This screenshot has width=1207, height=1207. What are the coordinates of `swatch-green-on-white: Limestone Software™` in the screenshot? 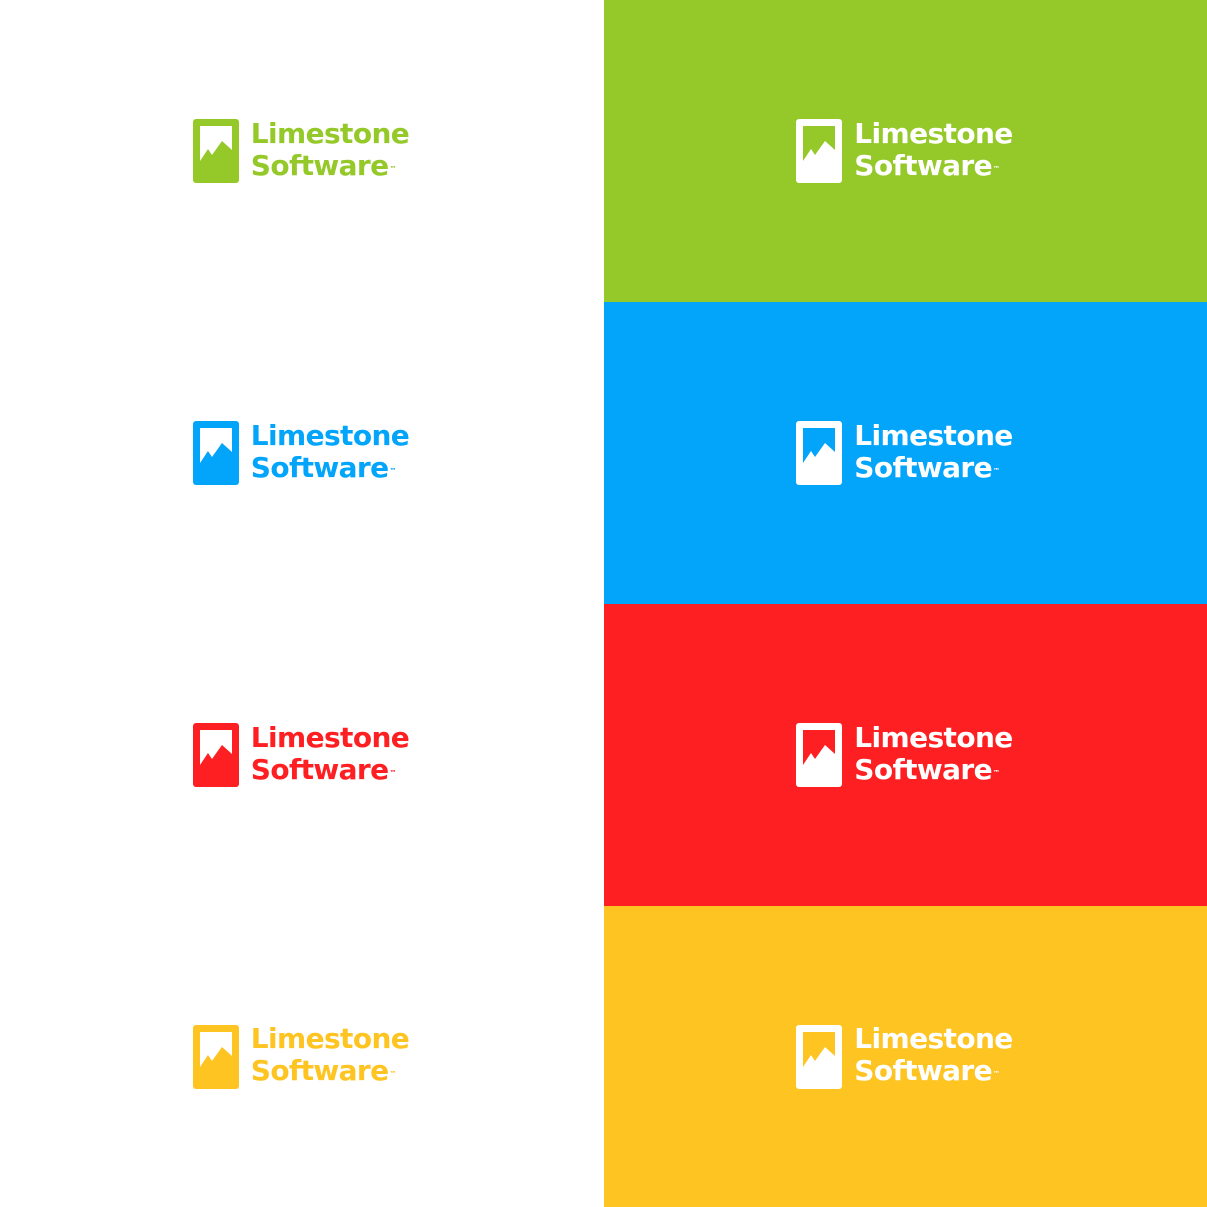 It's located at (302, 151).